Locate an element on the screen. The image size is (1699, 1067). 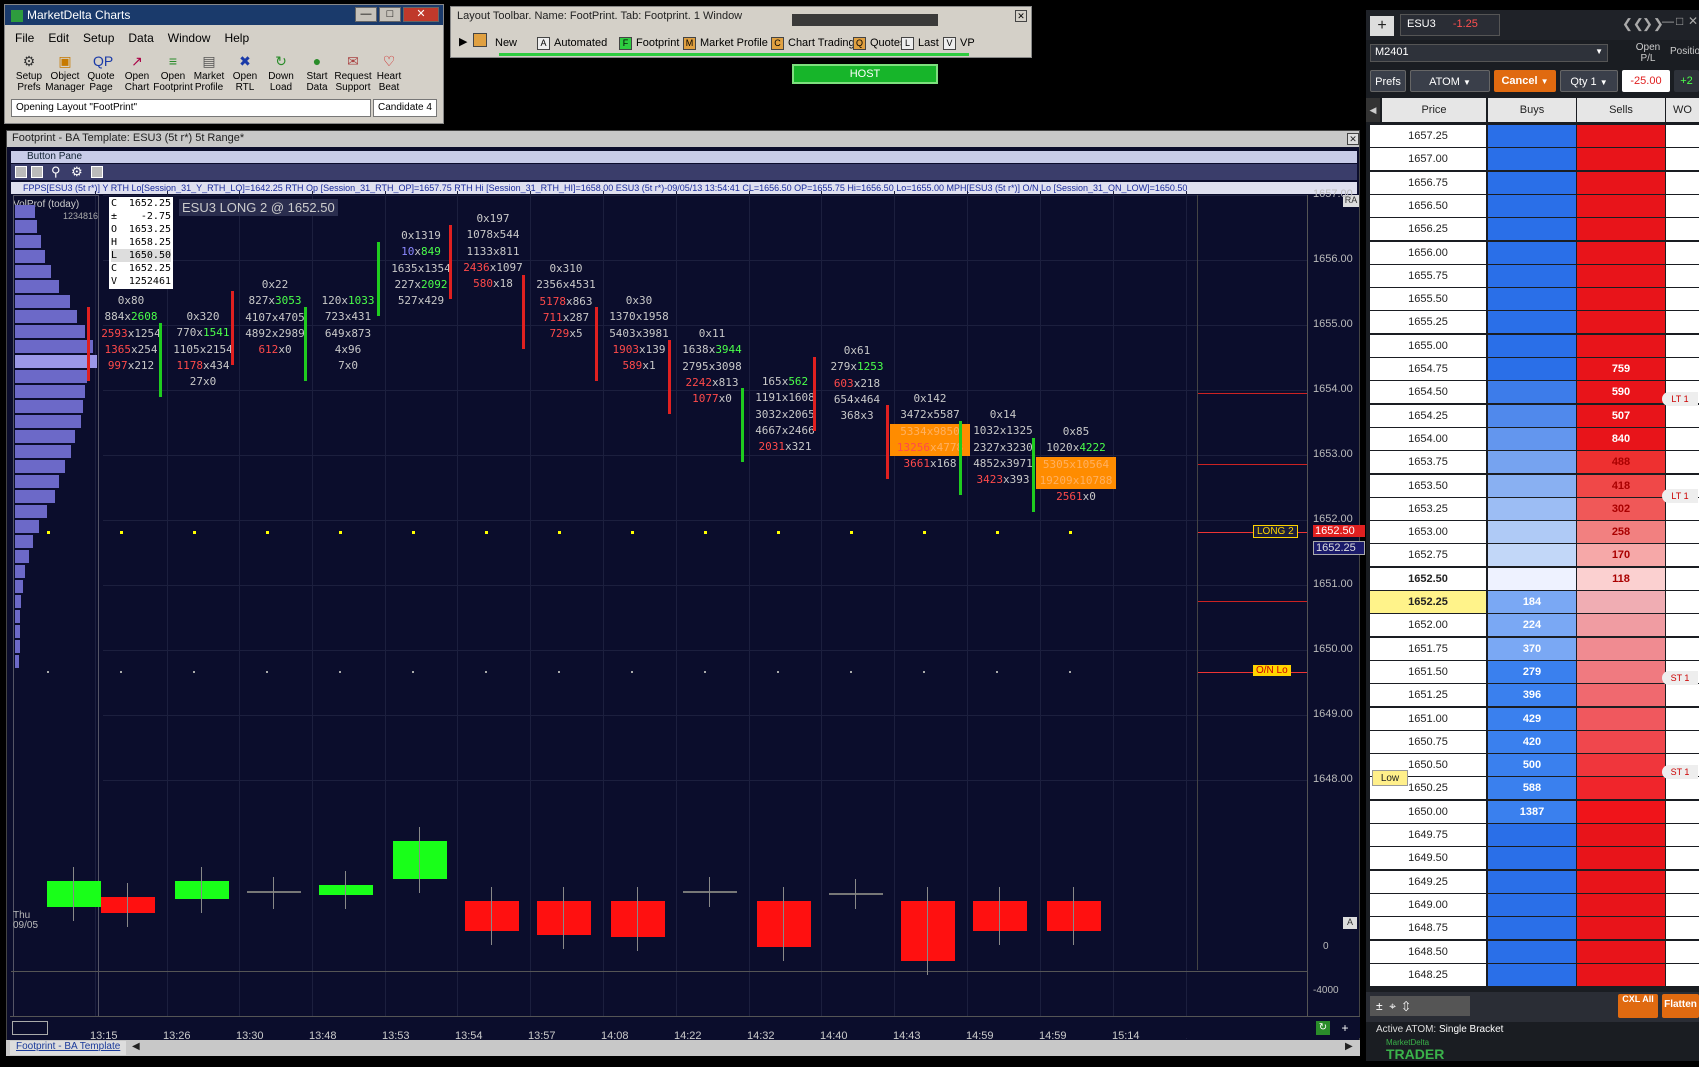
dom-sell-cell: 258 is located at coordinates (1621, 532).